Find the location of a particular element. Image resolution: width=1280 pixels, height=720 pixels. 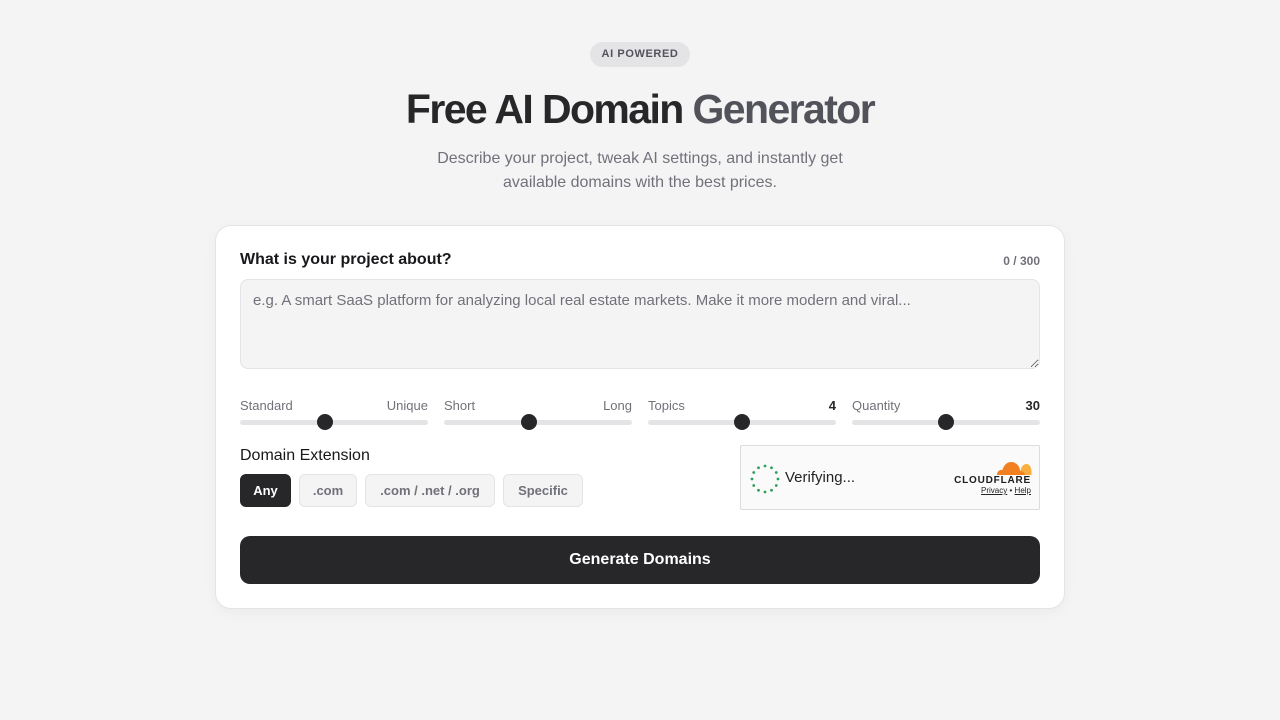

length-slider-max-label: Long is located at coordinates (617, 405).